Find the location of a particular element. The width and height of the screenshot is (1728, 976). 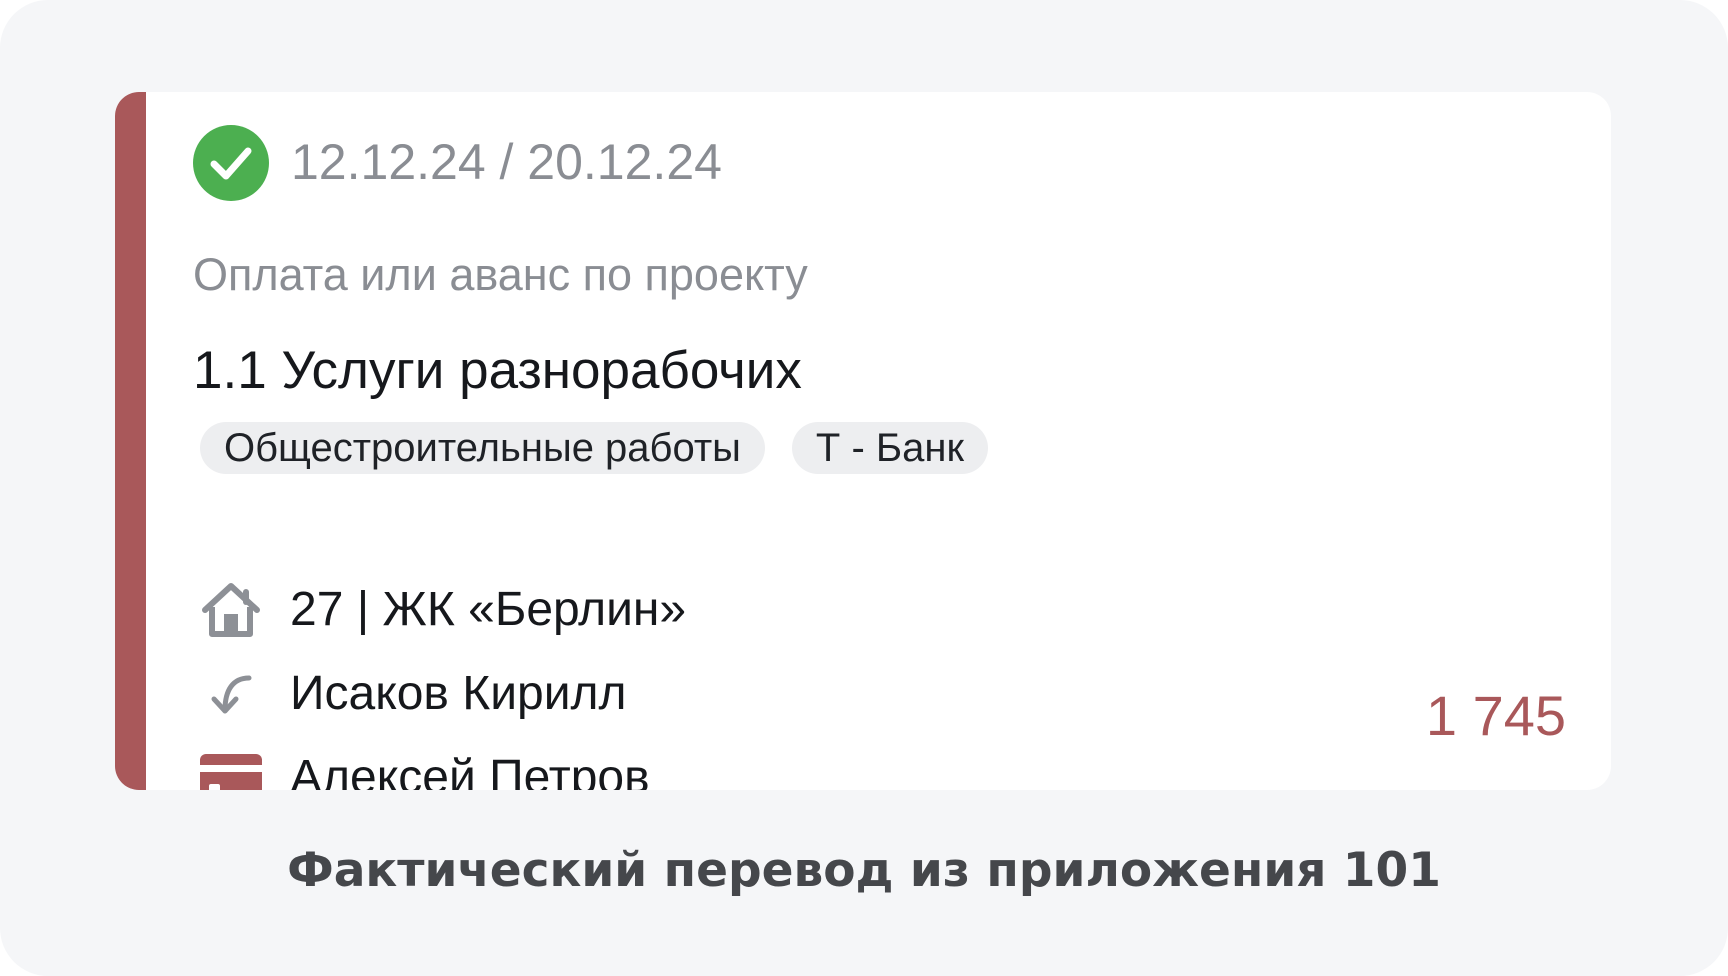

tag-category: Общестроительные работы is located at coordinates (482, 448).